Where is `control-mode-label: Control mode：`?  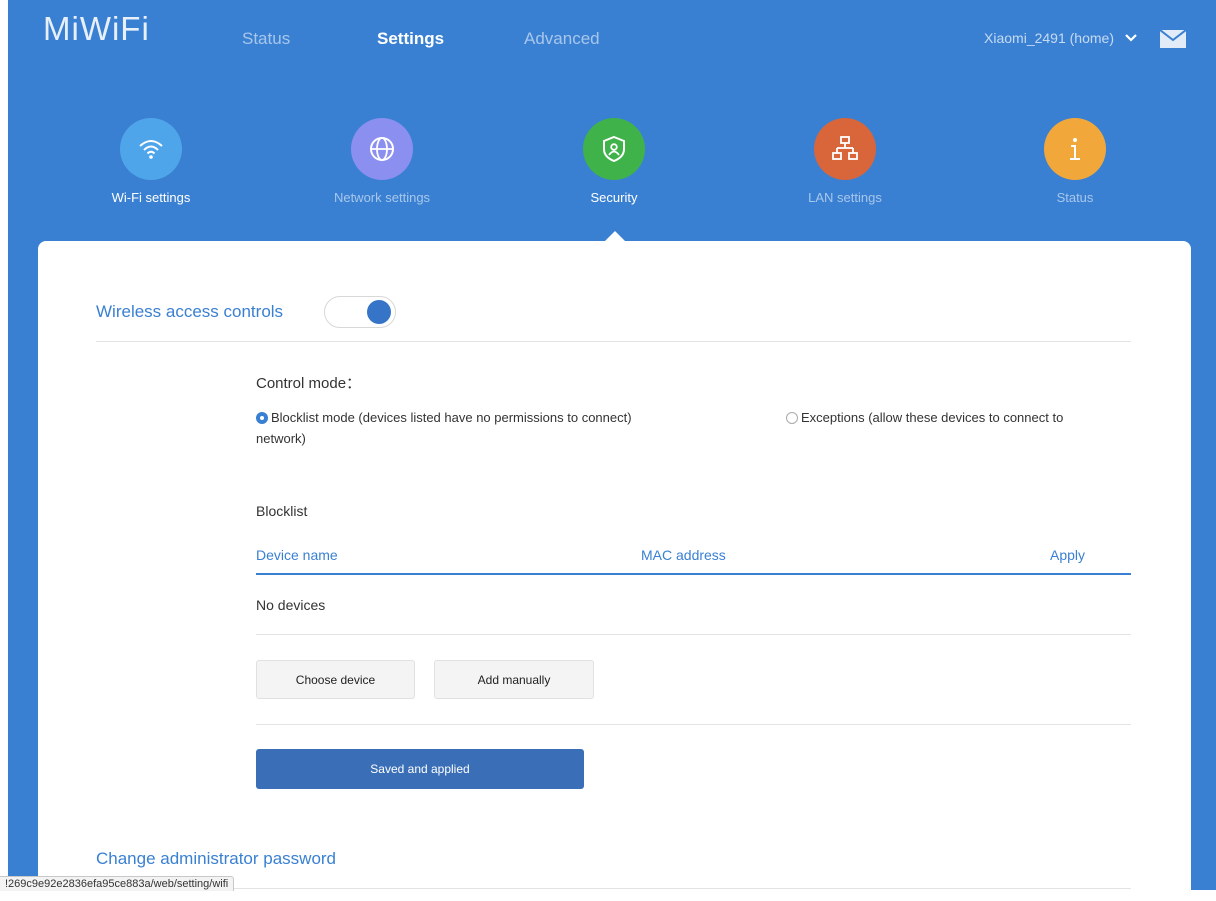
control-mode-label: Control mode： is located at coordinates (309, 383).